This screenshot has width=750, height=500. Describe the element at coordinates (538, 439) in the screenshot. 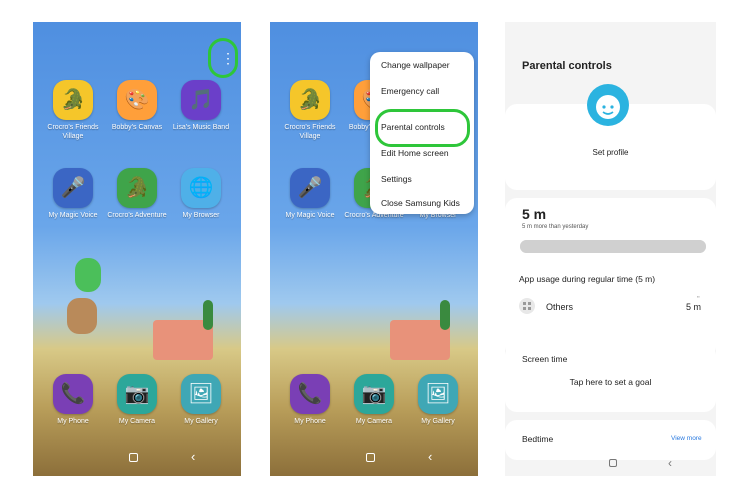

I see `bedtime-title: Bedtime` at that location.